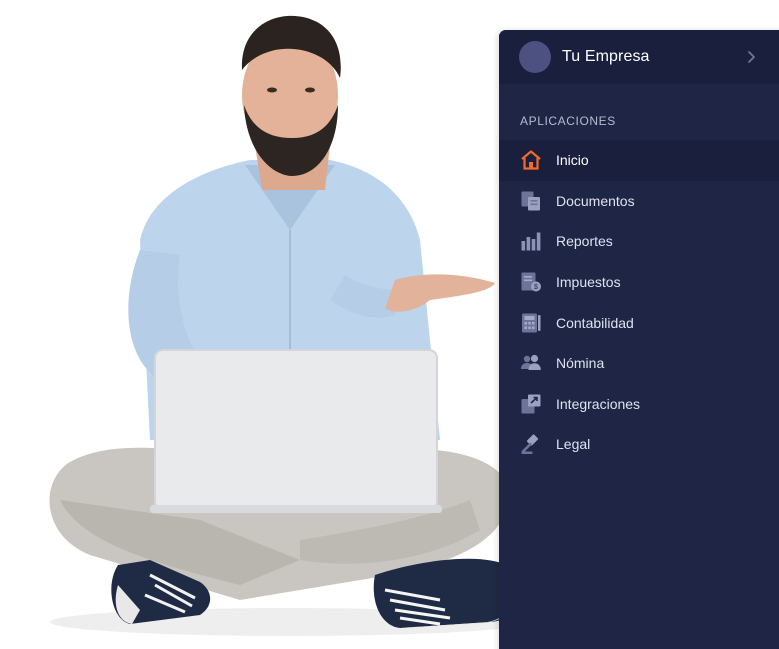 The width and height of the screenshot is (779, 649). Describe the element at coordinates (531, 241) in the screenshot. I see `bar-chart-icon` at that location.